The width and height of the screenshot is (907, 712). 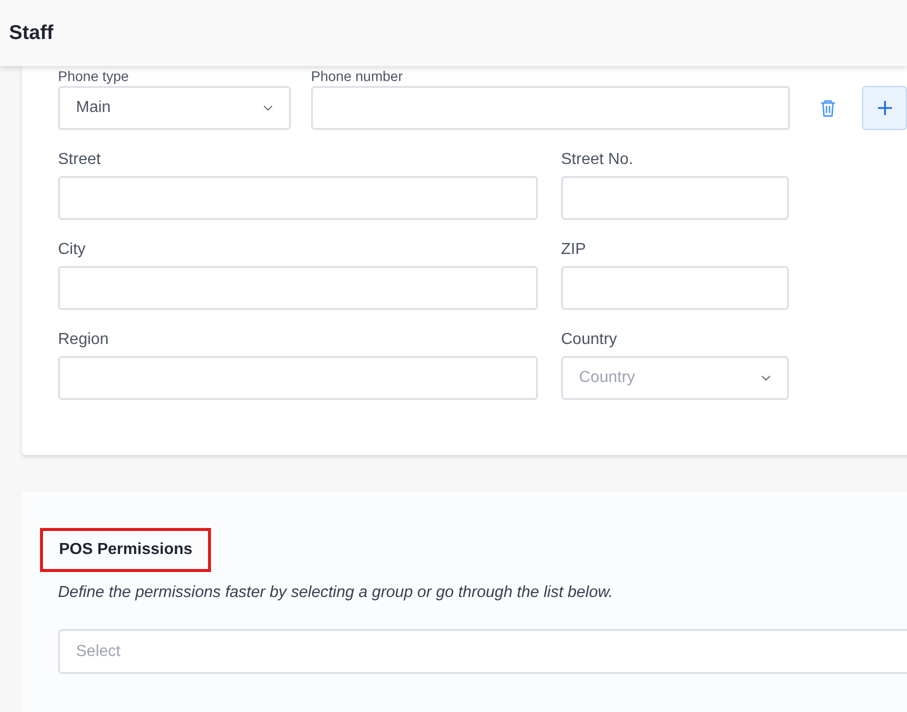 What do you see at coordinates (675, 378) in the screenshot?
I see `country-dropdown: Country` at bounding box center [675, 378].